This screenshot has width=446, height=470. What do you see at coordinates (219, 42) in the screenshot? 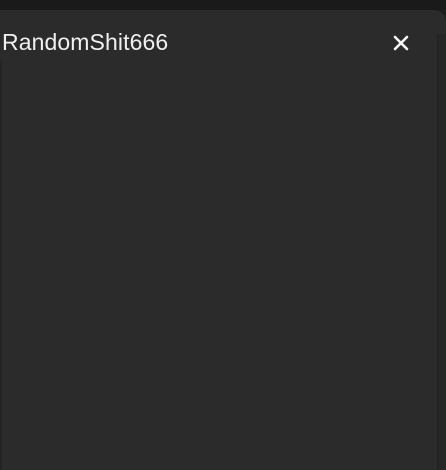
I see `window-header: RandomShit666` at bounding box center [219, 42].